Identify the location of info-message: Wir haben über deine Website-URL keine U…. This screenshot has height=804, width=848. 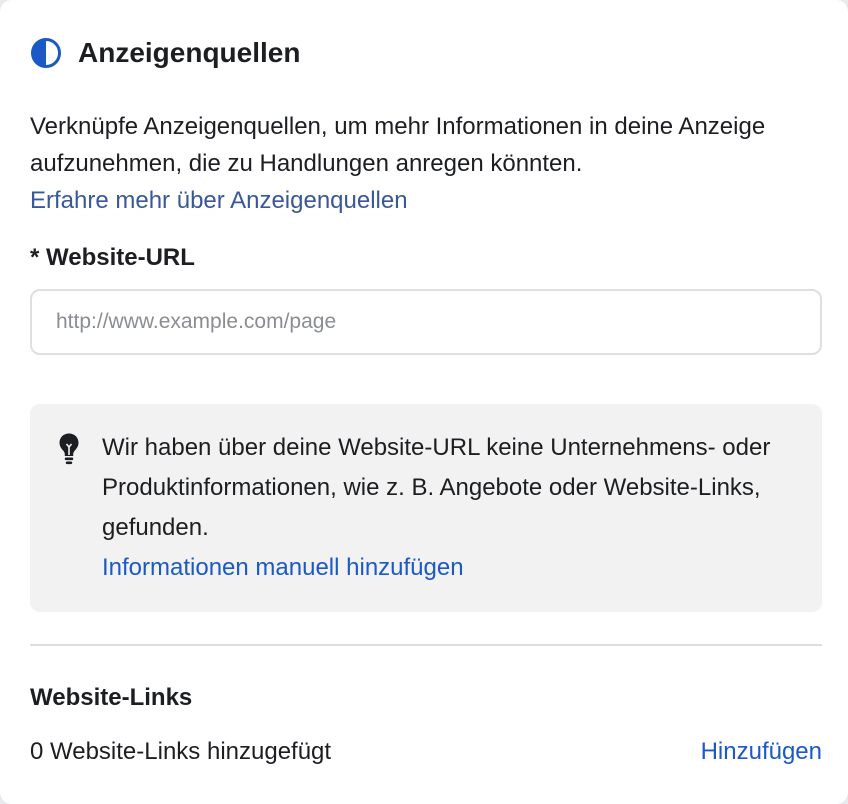
(436, 487).